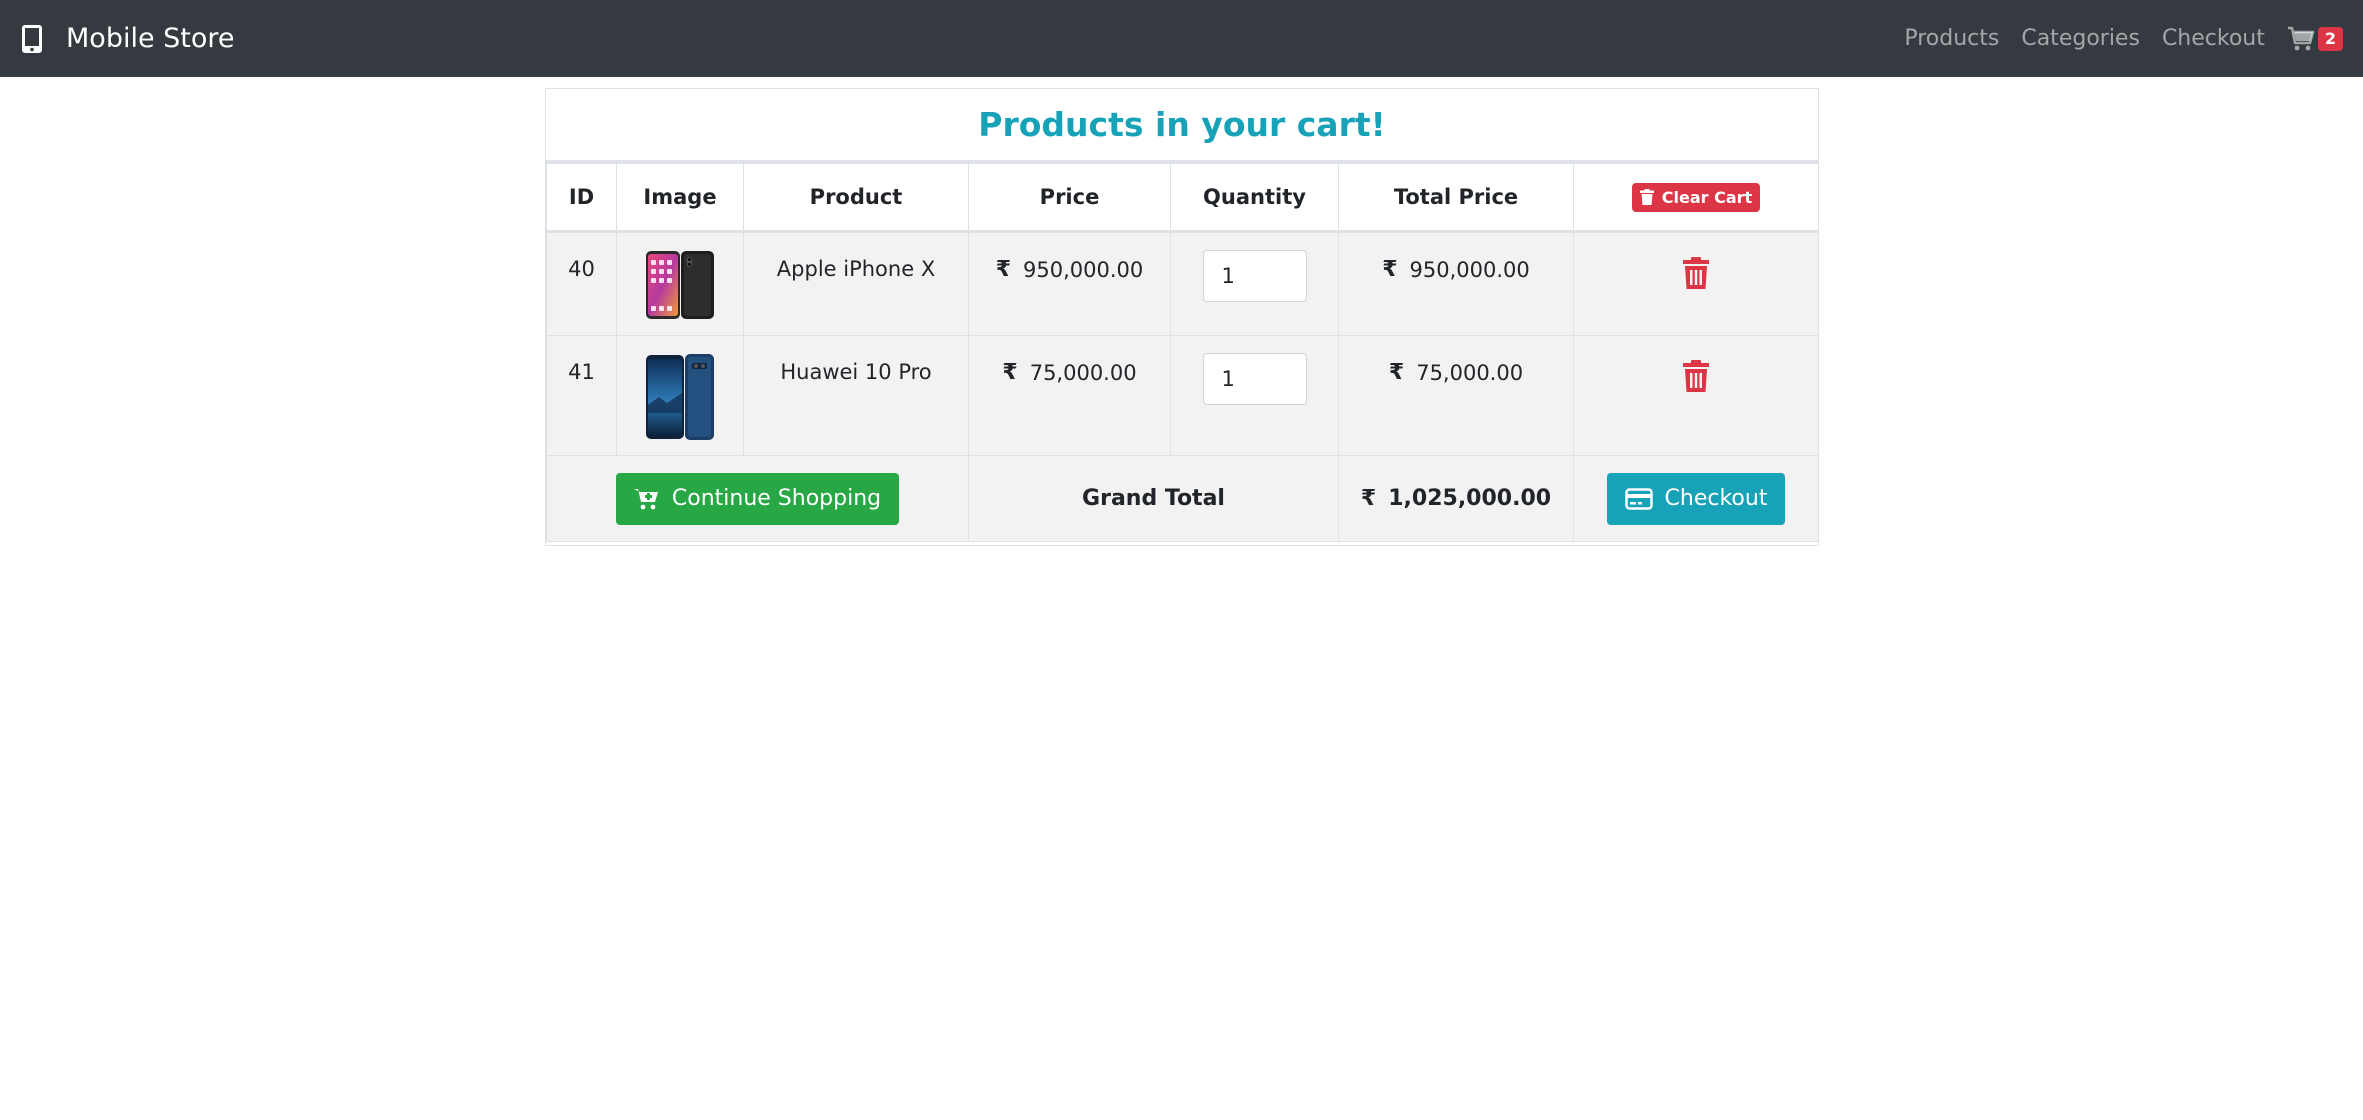 The width and height of the screenshot is (2363, 1120). I want to click on total-price-value: 950,000.00, so click(1469, 269).